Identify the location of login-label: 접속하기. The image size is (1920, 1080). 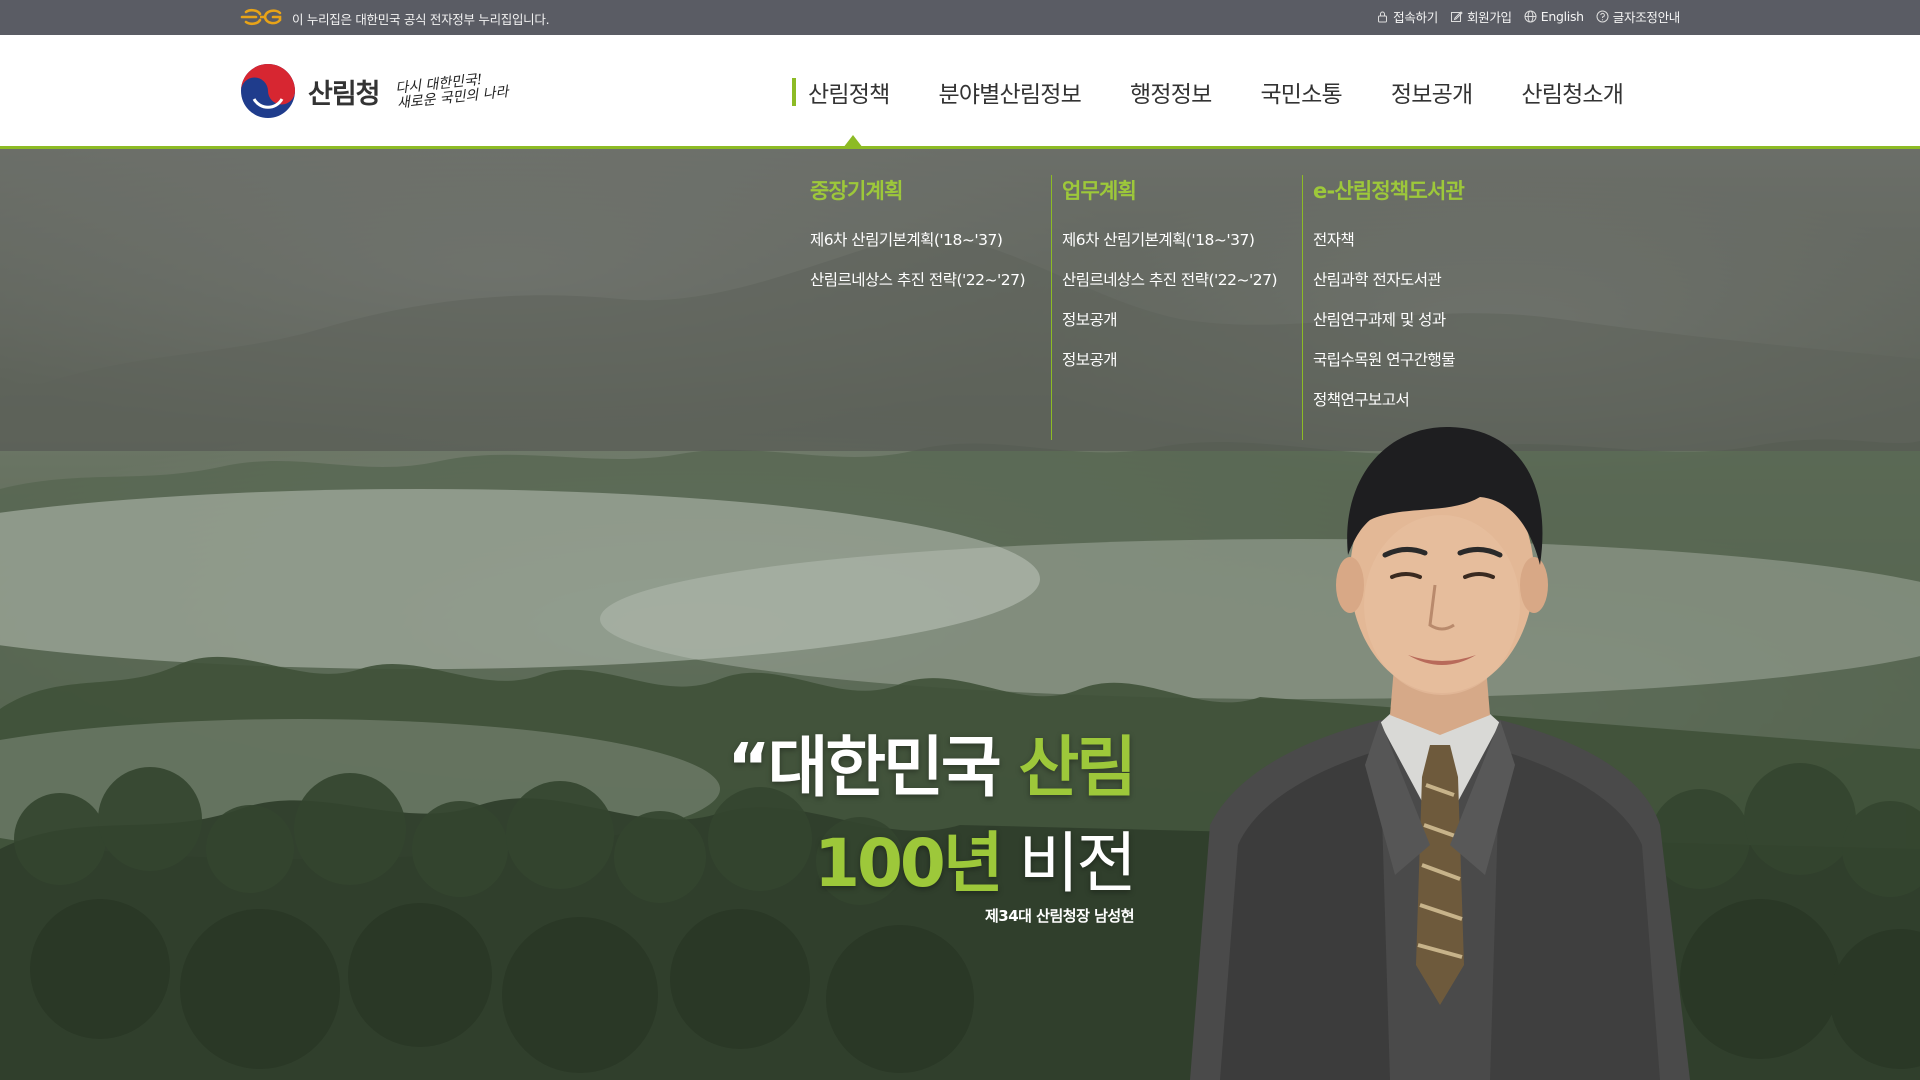
(1415, 17).